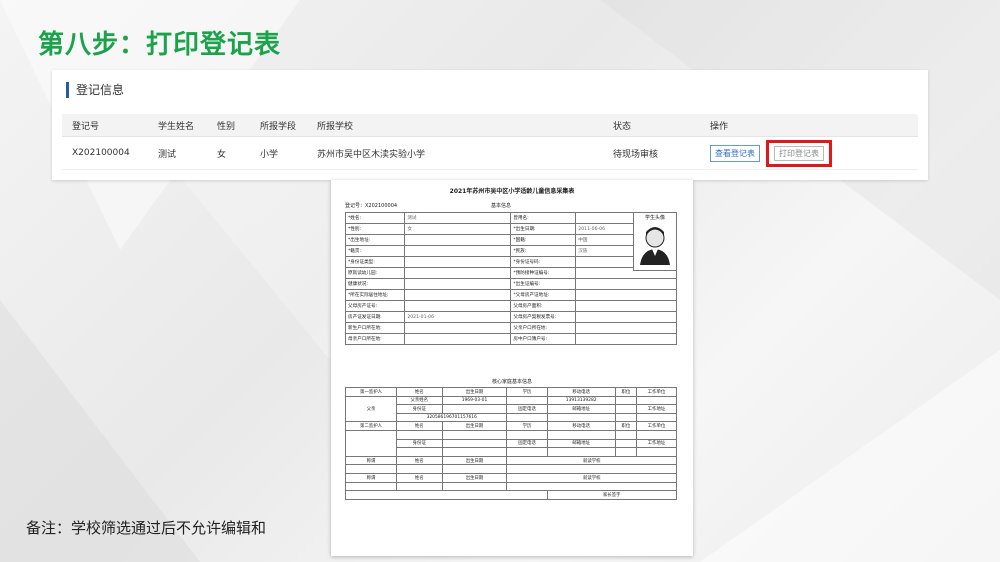 The width and height of the screenshot is (1000, 562). What do you see at coordinates (371, 392) in the screenshot?
I see `guardian1-label: 第一监护人` at bounding box center [371, 392].